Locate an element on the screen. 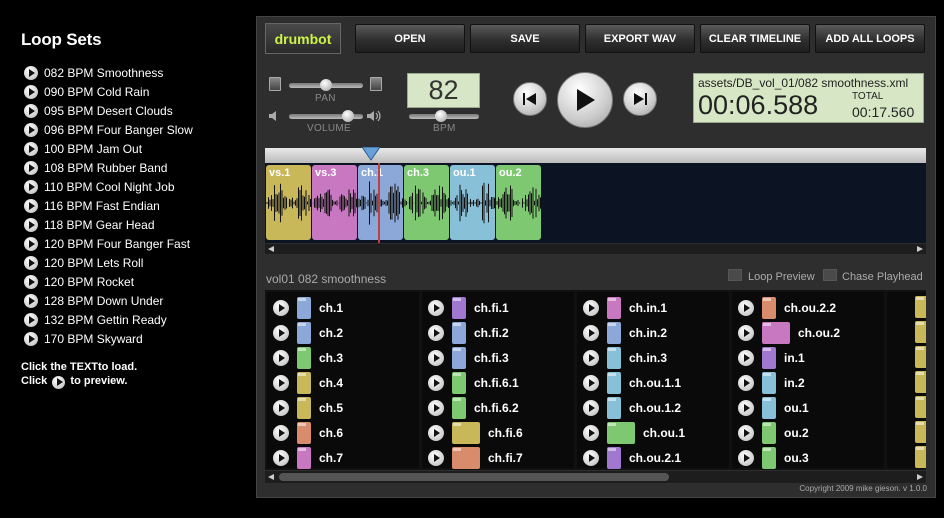 Image resolution: width=944 pixels, height=518 pixels. loop-item: ch.7 is located at coordinates (308, 457).